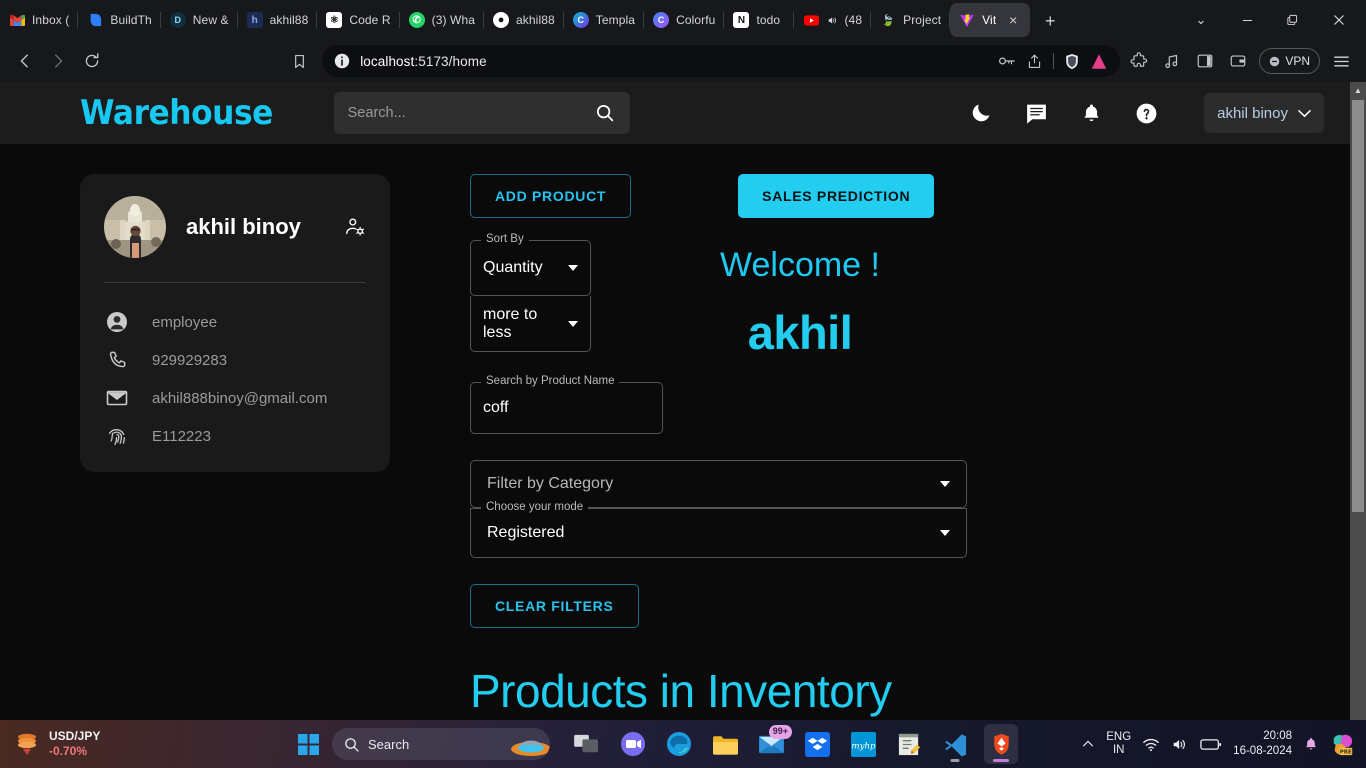 This screenshot has height=768, width=1366. What do you see at coordinates (780, 732) in the screenshot?
I see `mail-badge: 99+` at bounding box center [780, 732].